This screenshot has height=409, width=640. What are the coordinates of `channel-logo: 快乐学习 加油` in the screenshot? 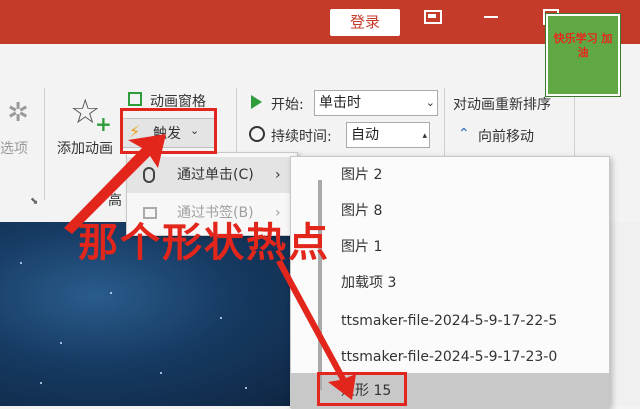 It's located at (583, 55).